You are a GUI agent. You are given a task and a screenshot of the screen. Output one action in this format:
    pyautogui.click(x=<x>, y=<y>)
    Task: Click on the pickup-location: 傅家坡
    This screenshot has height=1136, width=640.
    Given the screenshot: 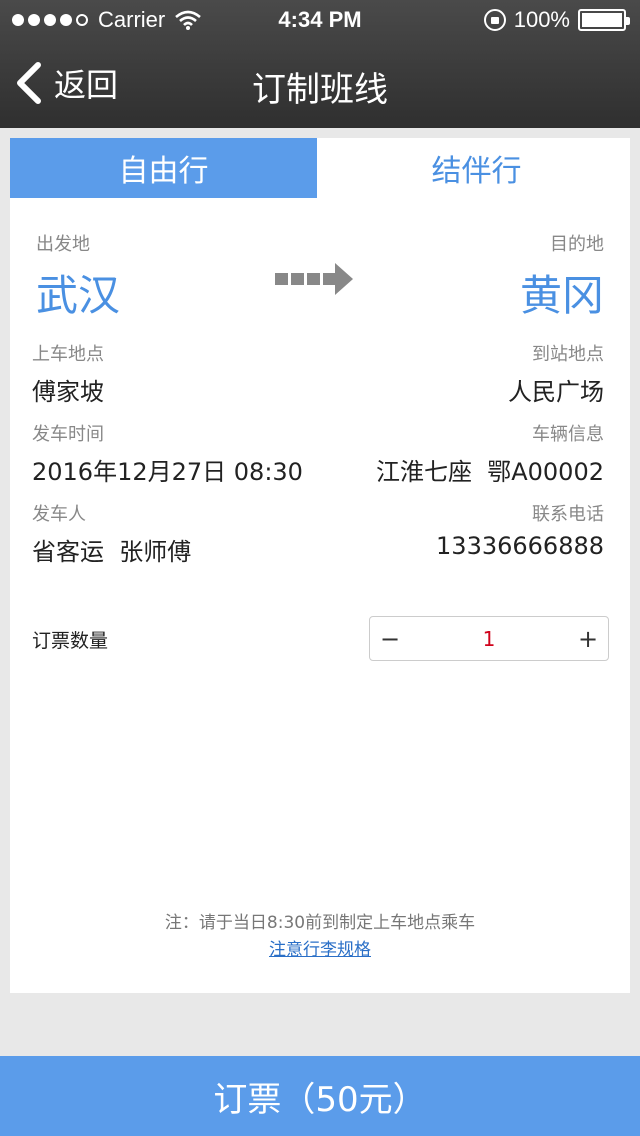 What is the action you would take?
    pyautogui.click(x=68, y=392)
    